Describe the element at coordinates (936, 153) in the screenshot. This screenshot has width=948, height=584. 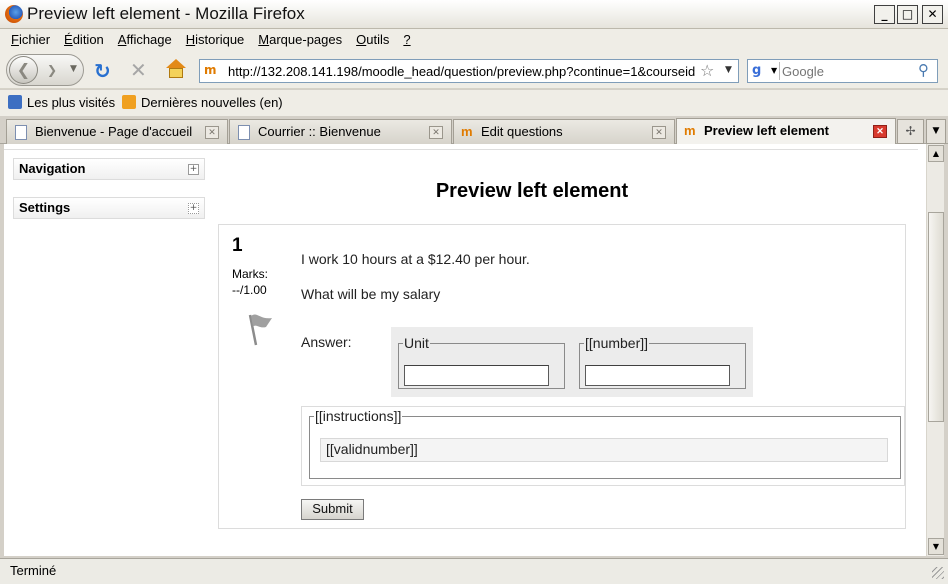
I see `scroll-up-icon: ▲` at that location.